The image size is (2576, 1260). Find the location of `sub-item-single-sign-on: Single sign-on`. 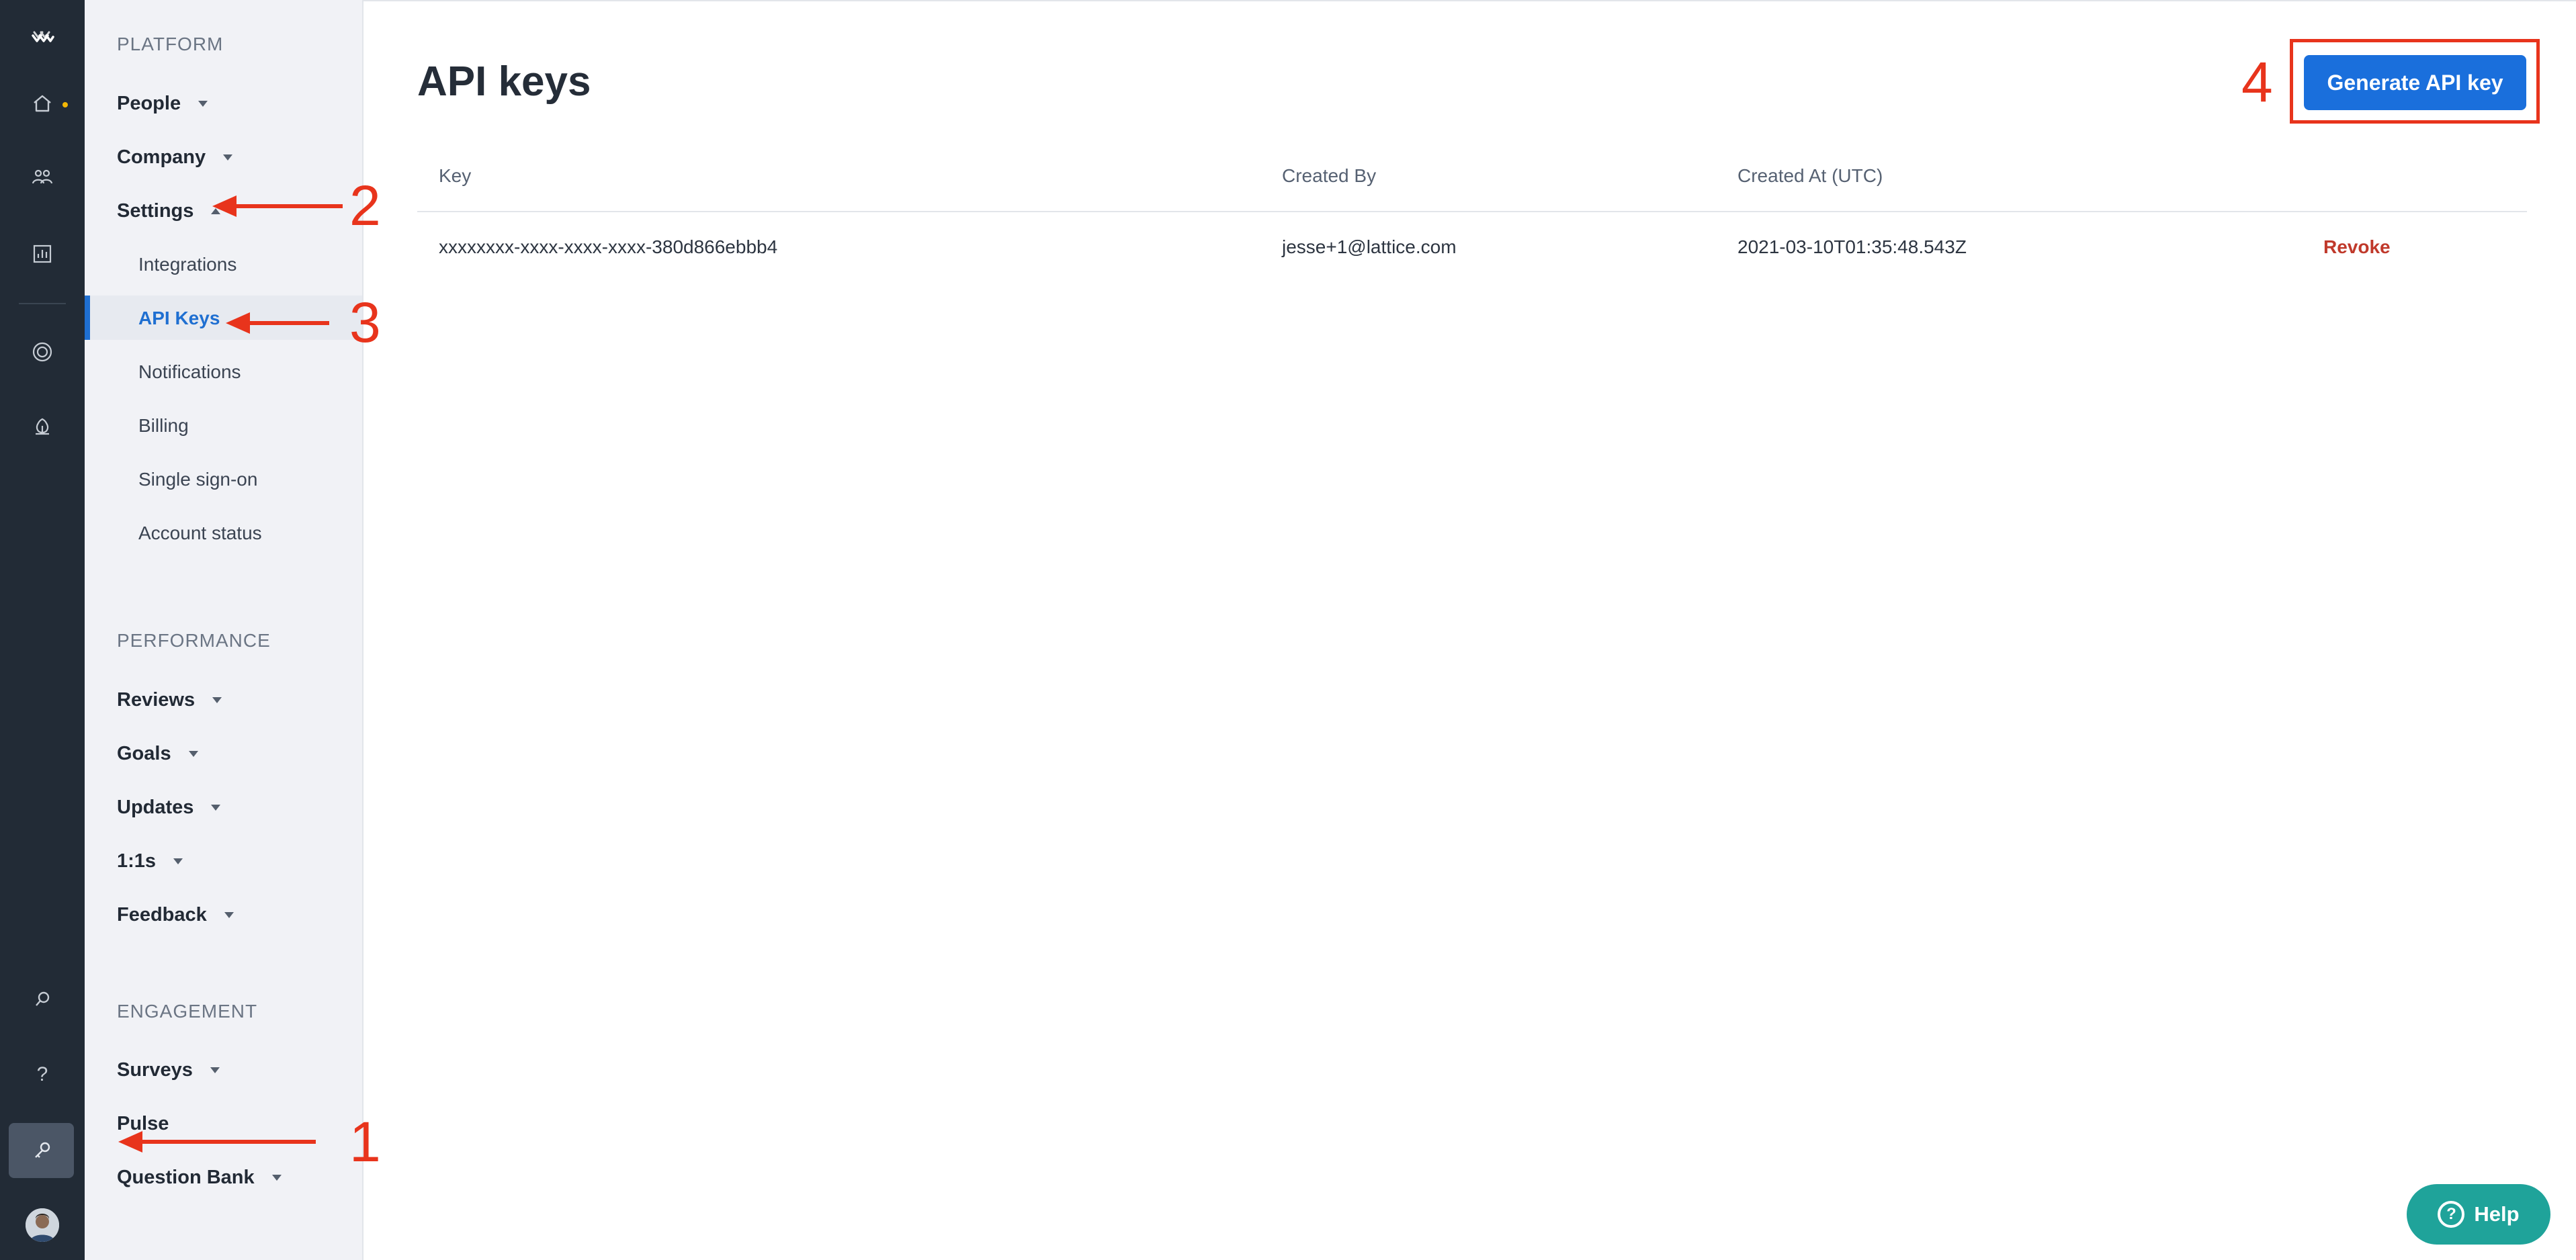

sub-item-single-sign-on: Single sign-on is located at coordinates (197, 480).